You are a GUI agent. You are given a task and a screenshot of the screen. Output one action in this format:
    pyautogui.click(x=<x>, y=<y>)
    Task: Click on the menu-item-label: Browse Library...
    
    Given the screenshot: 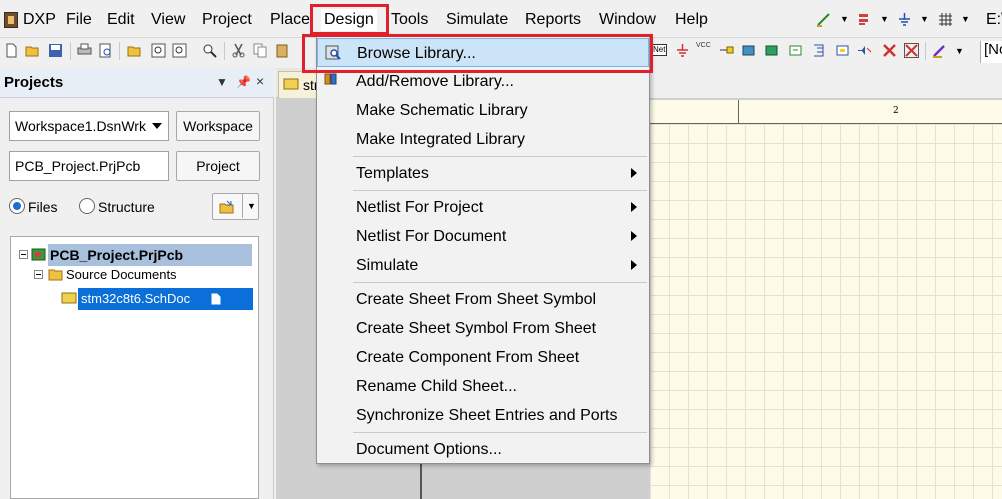 What is the action you would take?
    pyautogui.click(x=416, y=53)
    